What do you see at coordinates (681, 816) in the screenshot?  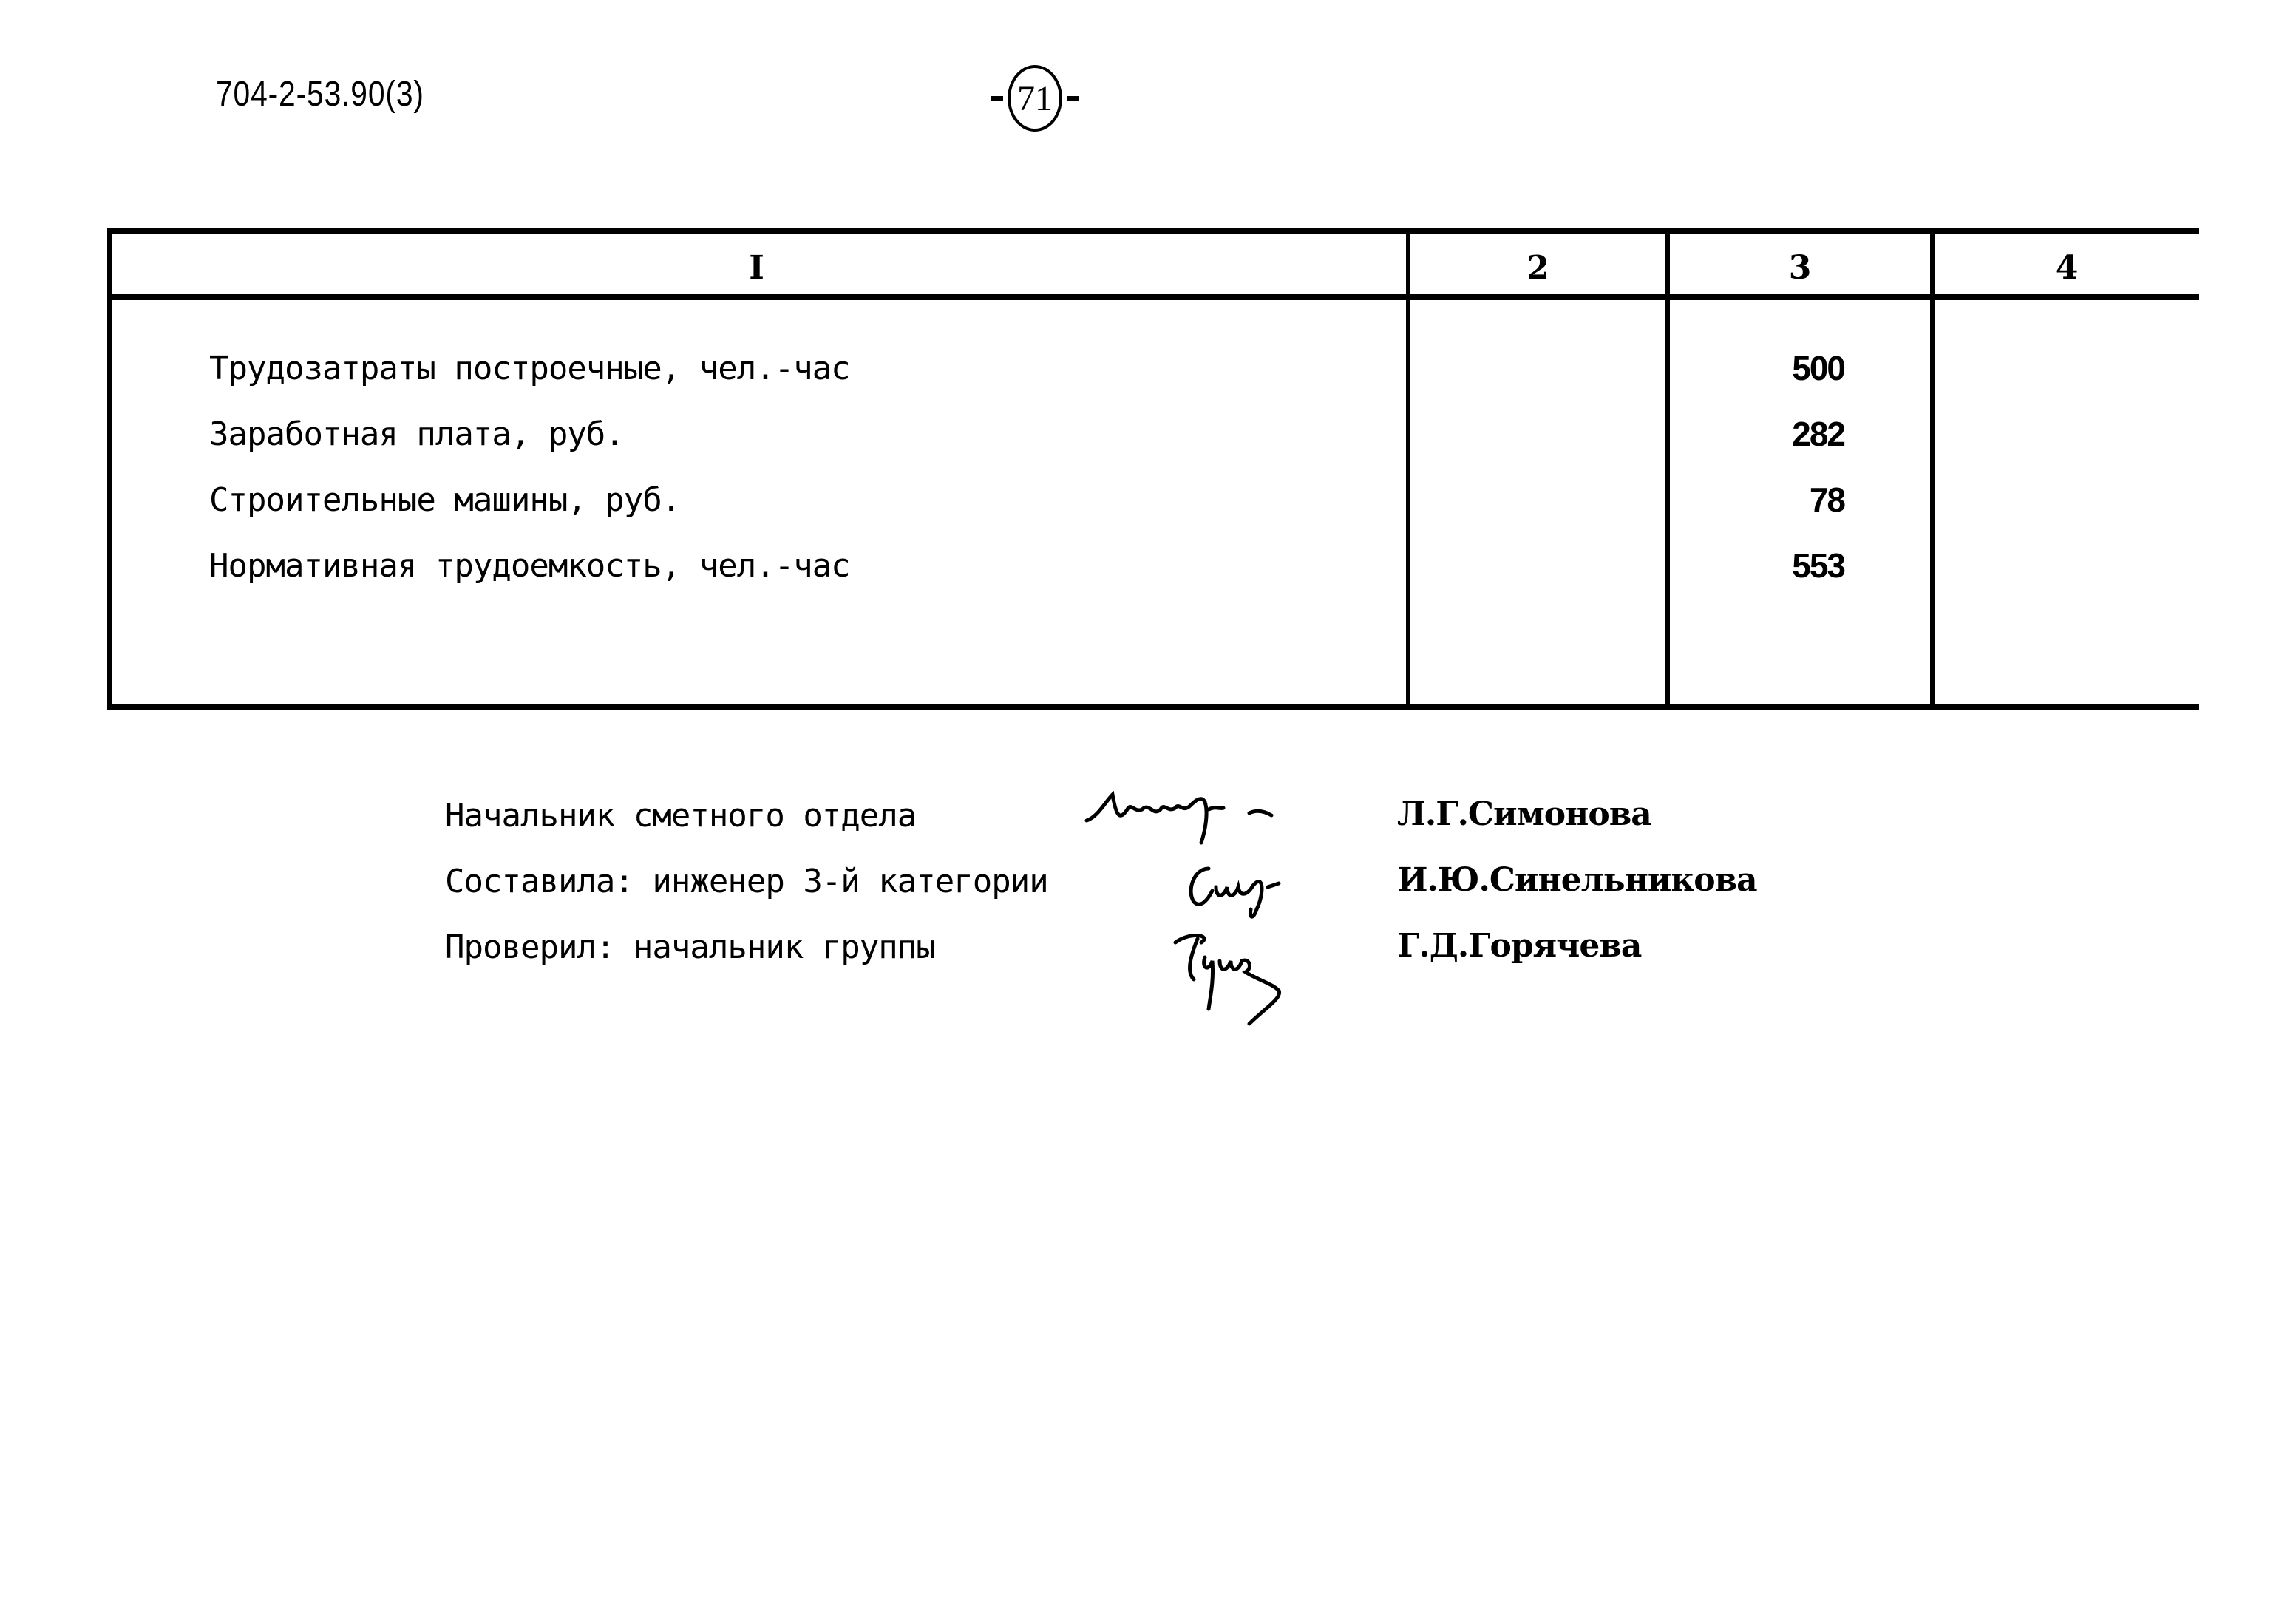 I see `signature-role: Начальник сметного отдела` at bounding box center [681, 816].